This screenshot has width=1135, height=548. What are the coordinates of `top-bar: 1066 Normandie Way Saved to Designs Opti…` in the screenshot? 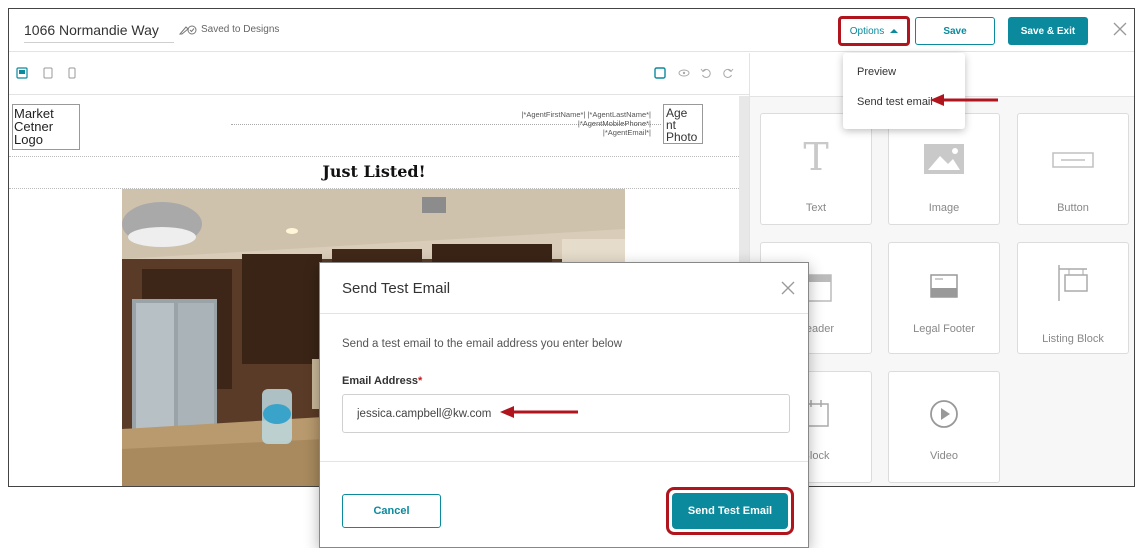 It's located at (571, 30).